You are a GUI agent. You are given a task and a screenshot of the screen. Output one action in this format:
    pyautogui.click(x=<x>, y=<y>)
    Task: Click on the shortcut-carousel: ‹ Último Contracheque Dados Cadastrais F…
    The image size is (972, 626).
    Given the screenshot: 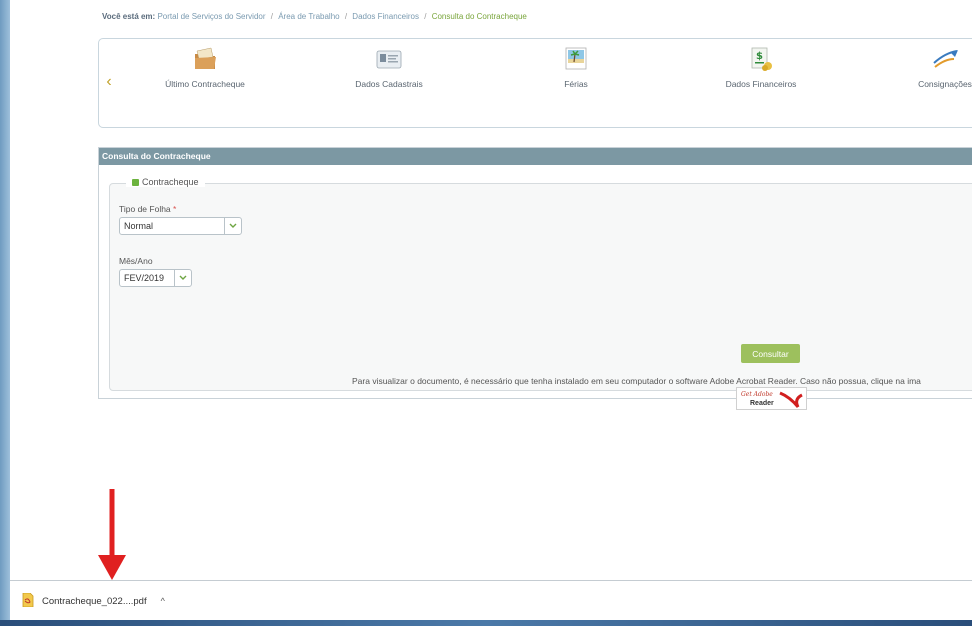 What is the action you would take?
    pyautogui.click(x=535, y=83)
    